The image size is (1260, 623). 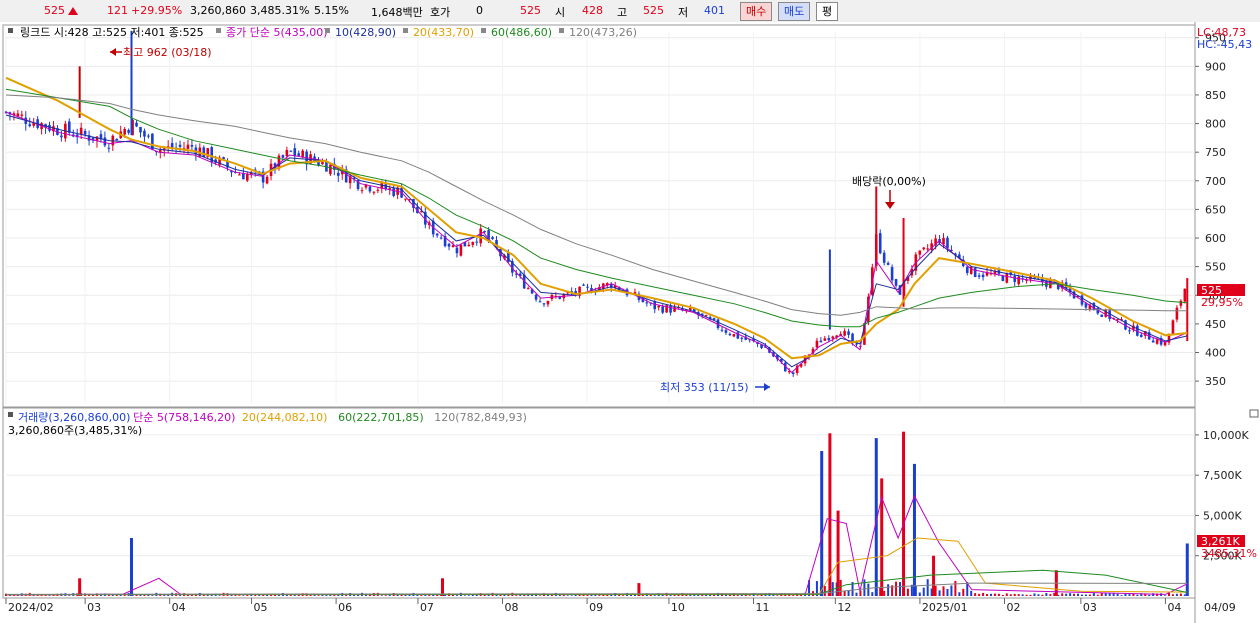 I want to click on legend-marker, so click(x=218, y=30).